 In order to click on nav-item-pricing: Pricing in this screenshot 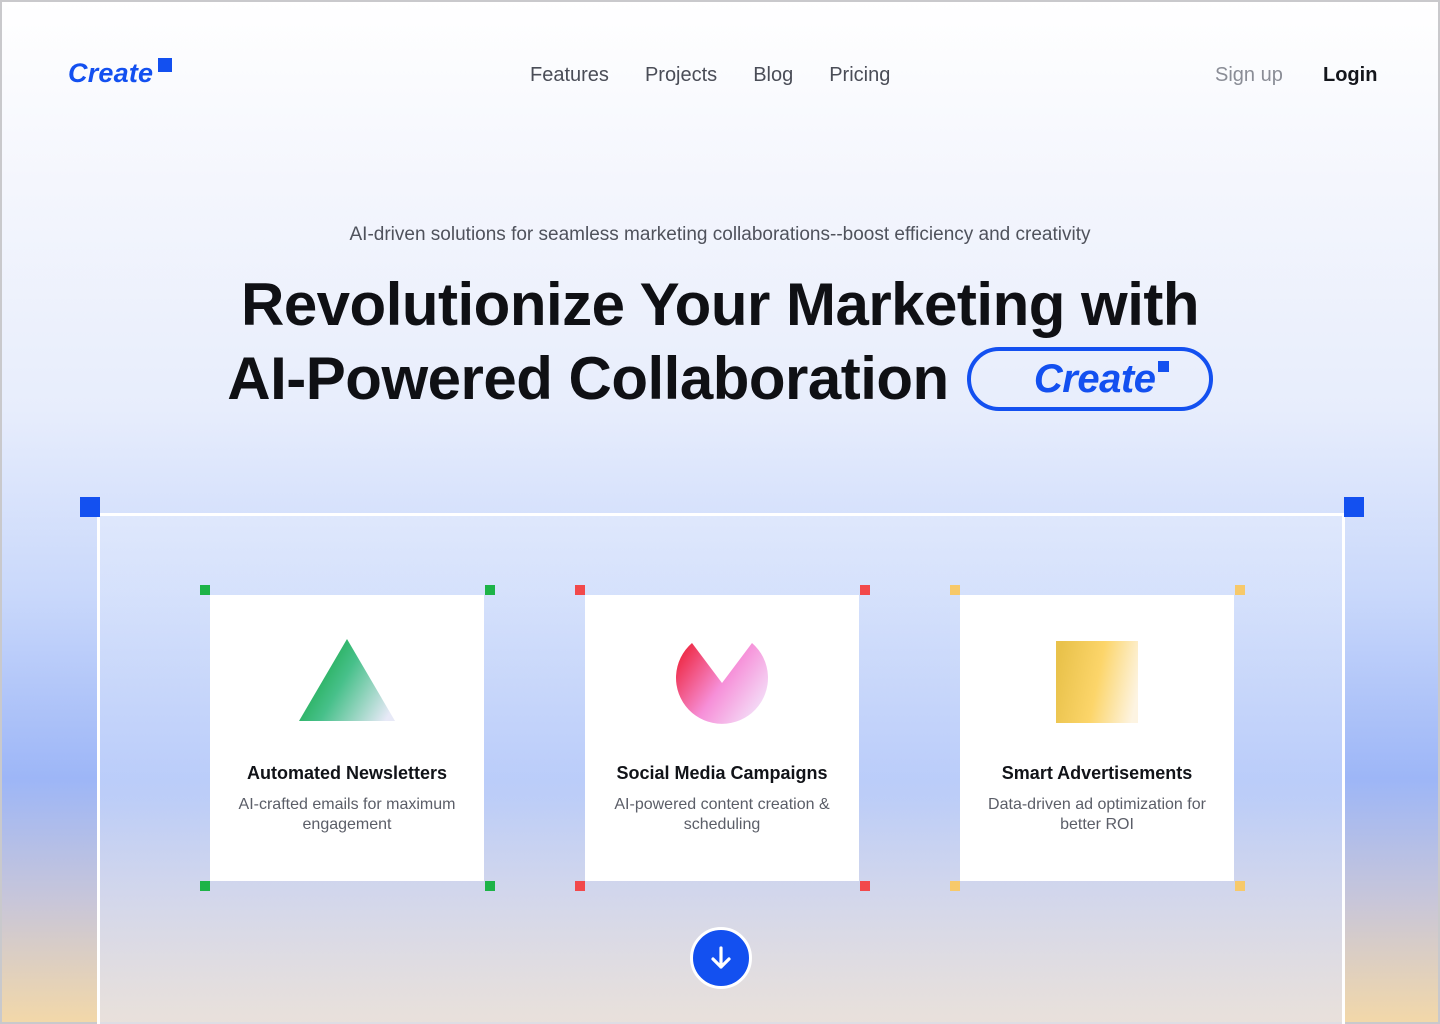, I will do `click(859, 75)`.